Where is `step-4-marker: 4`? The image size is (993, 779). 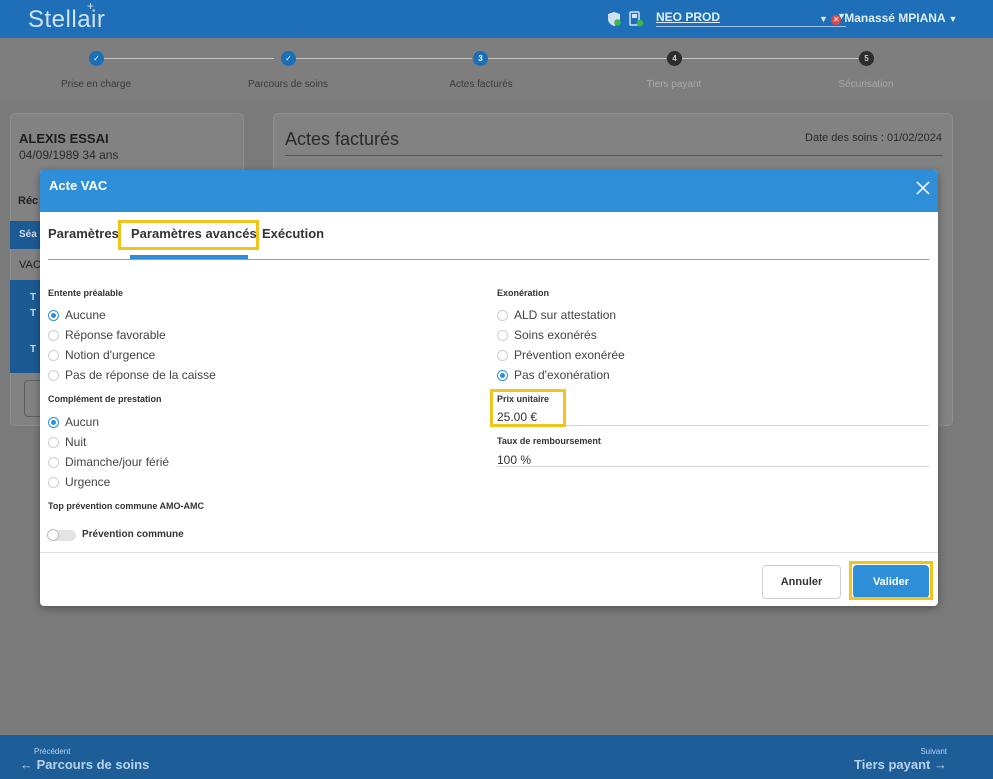 step-4-marker: 4 is located at coordinates (674, 58).